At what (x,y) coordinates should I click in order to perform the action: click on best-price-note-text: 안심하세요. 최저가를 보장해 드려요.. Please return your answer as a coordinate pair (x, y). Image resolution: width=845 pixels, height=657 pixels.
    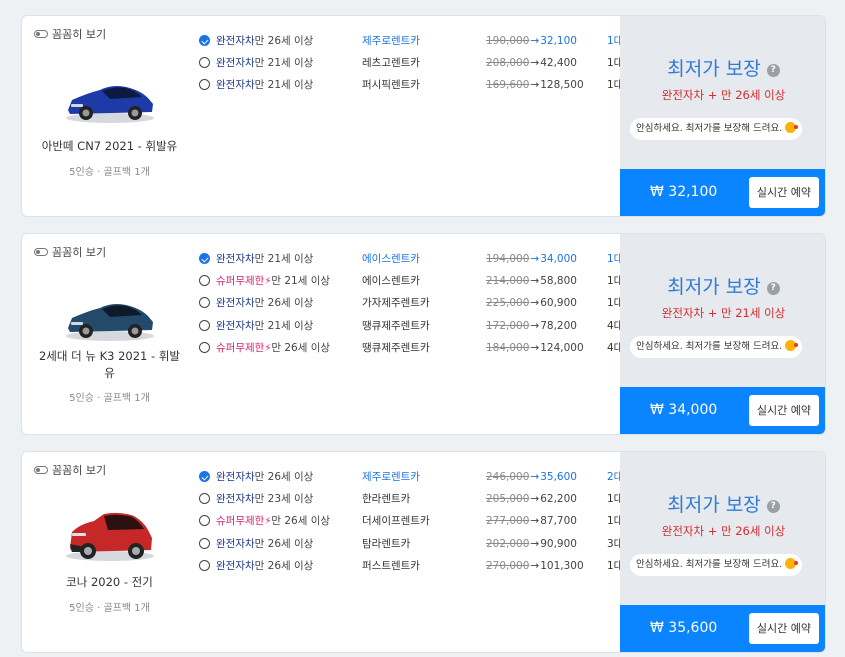
    Looking at the image, I should click on (709, 346).